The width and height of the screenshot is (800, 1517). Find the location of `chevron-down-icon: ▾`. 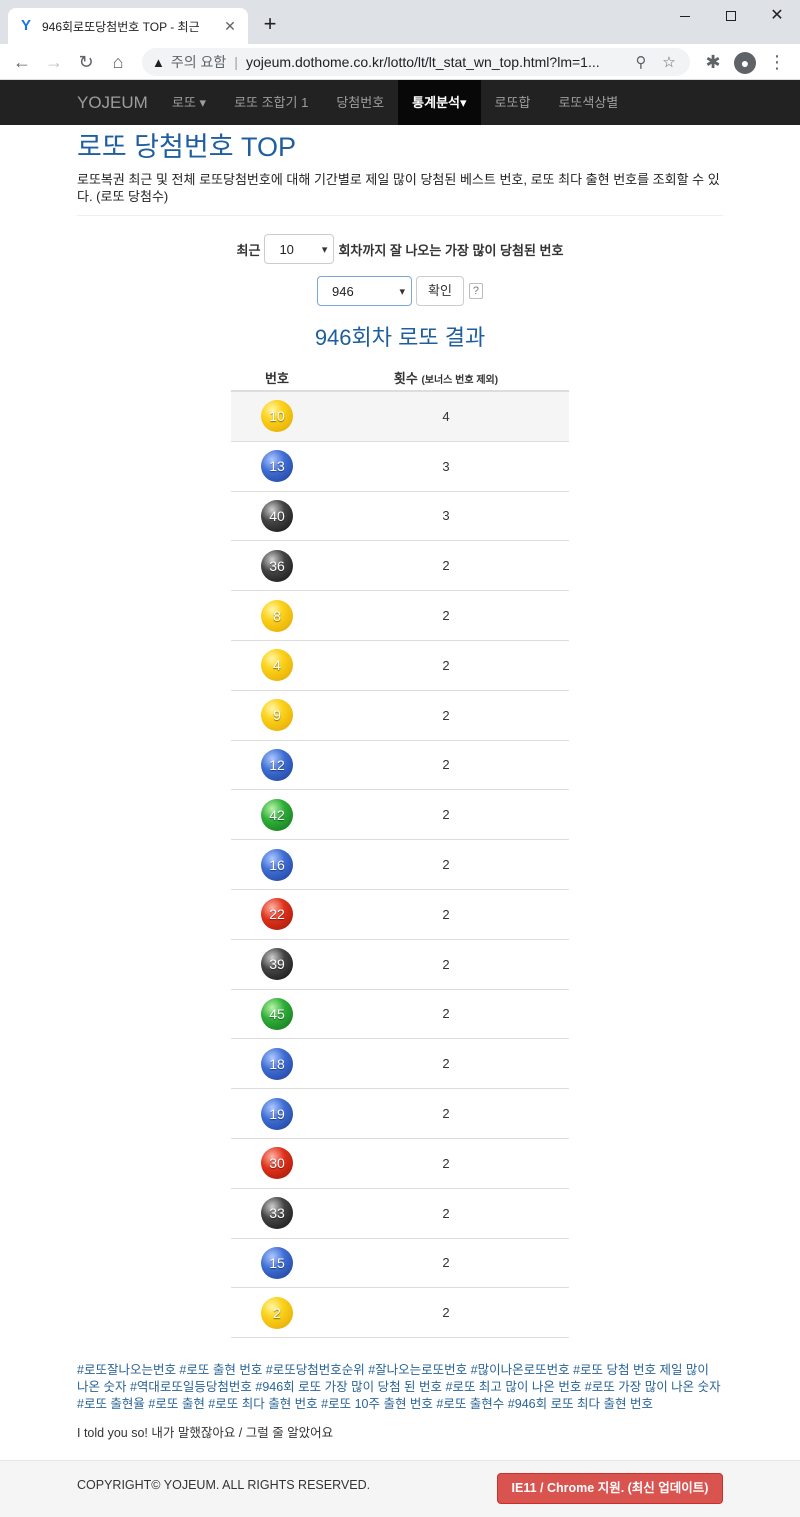

chevron-down-icon: ▾ is located at coordinates (402, 291).